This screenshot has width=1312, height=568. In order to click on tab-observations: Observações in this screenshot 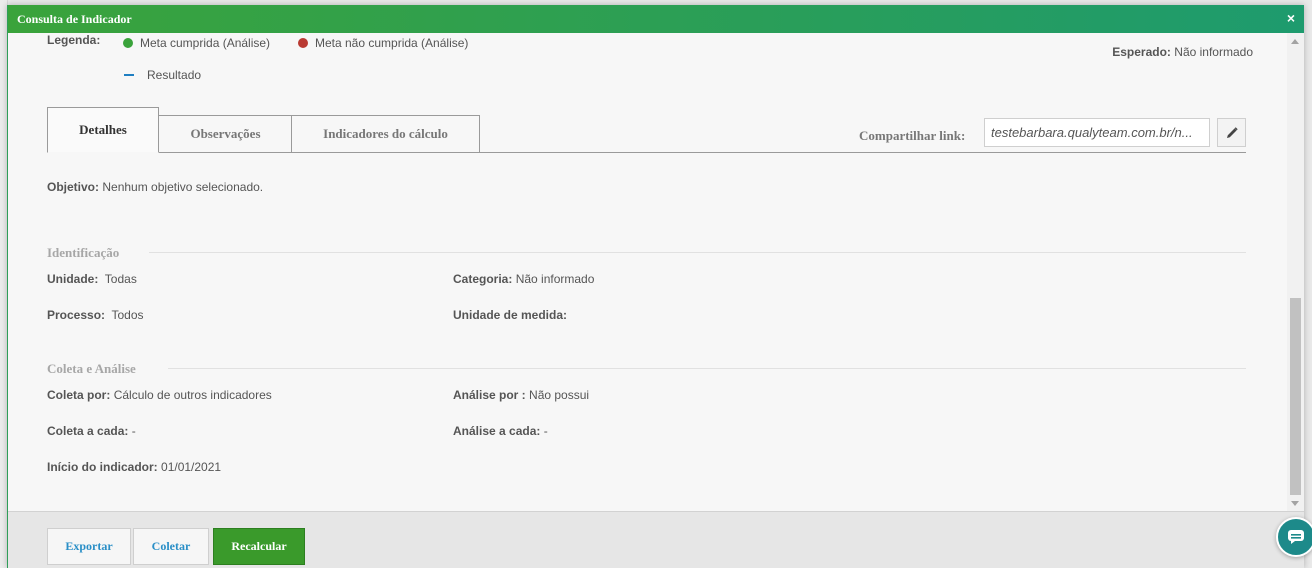, I will do `click(225, 134)`.